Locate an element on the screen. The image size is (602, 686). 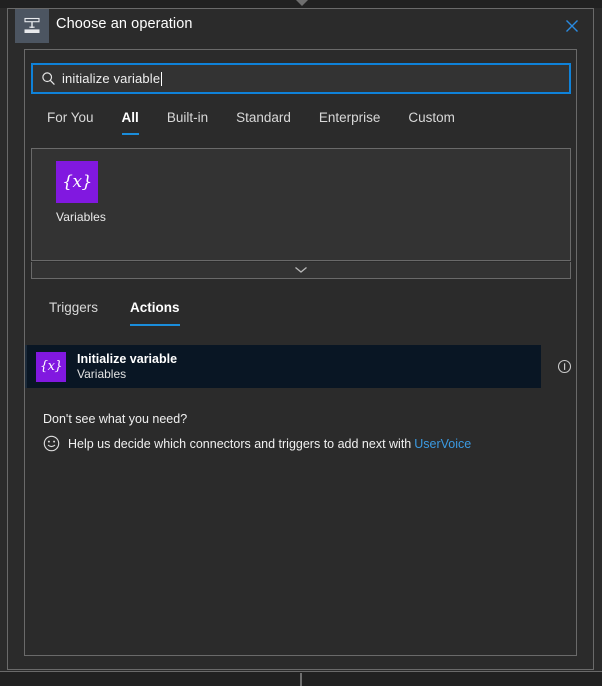
tab-triggers: Triggers is located at coordinates (73, 312).